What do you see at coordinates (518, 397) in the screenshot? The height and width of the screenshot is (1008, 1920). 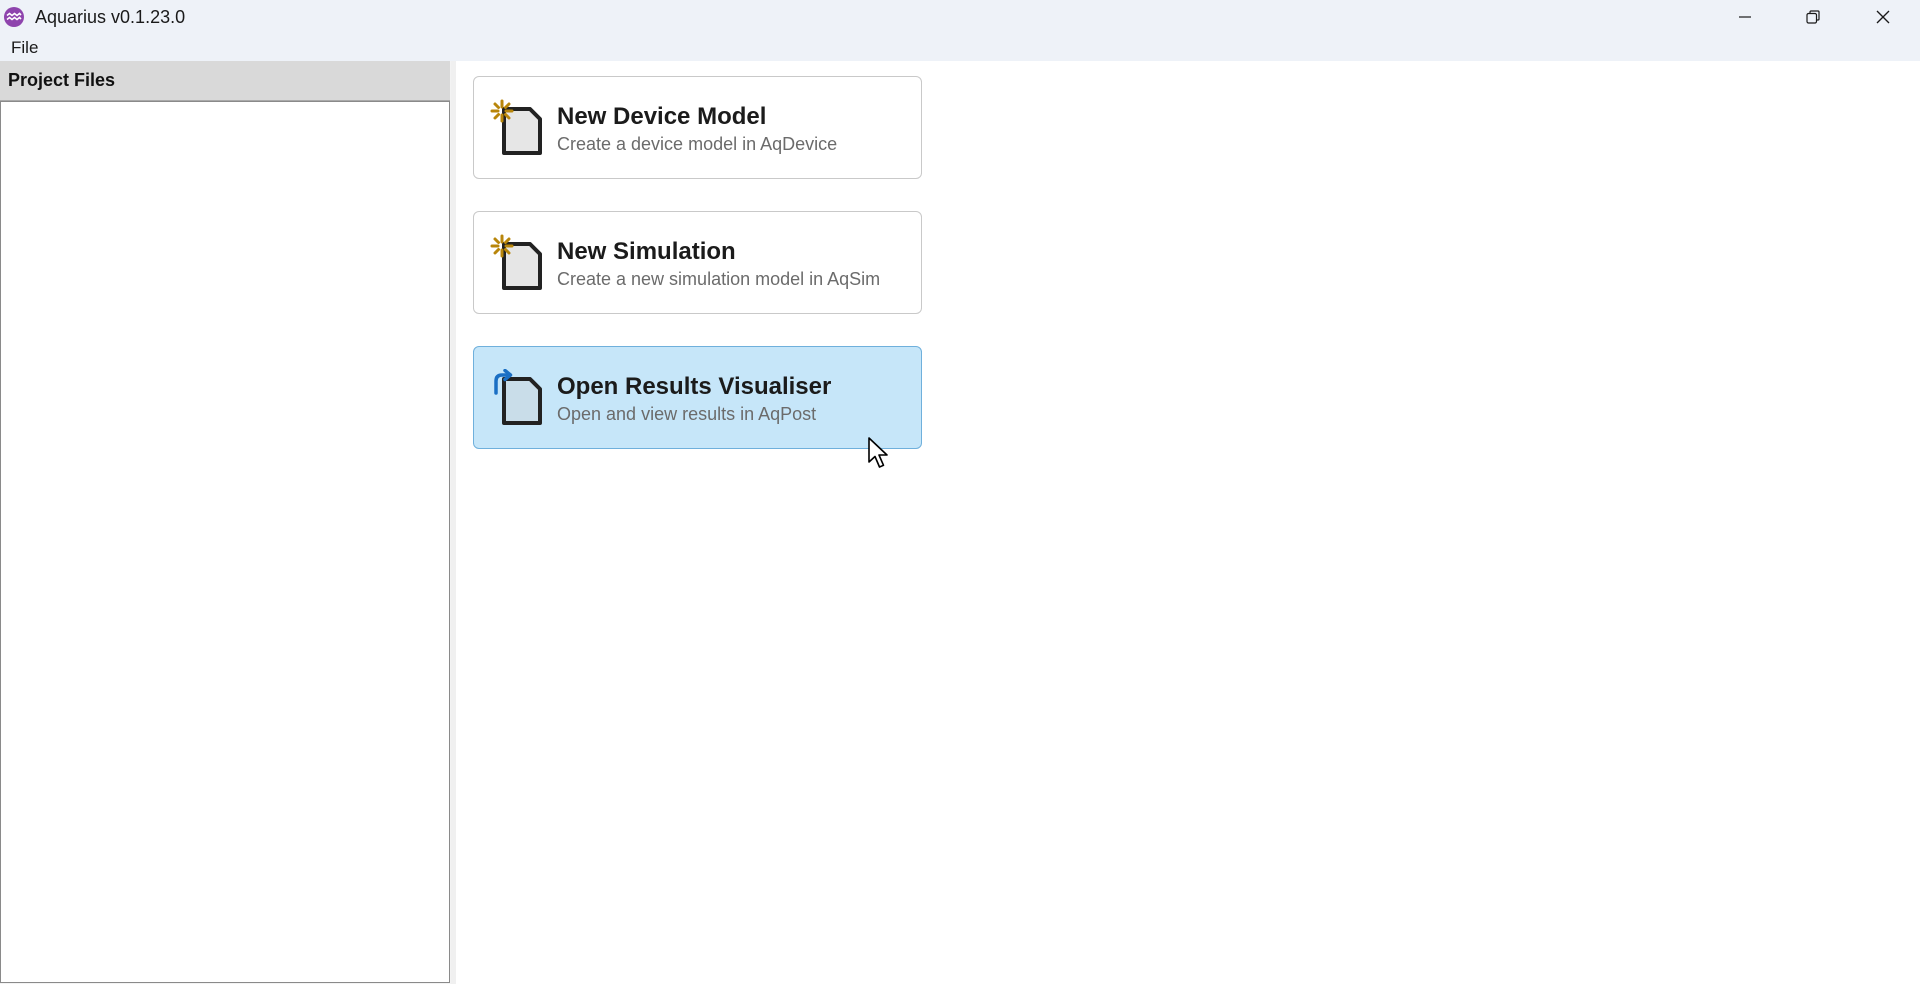 I see `open-file-icon` at bounding box center [518, 397].